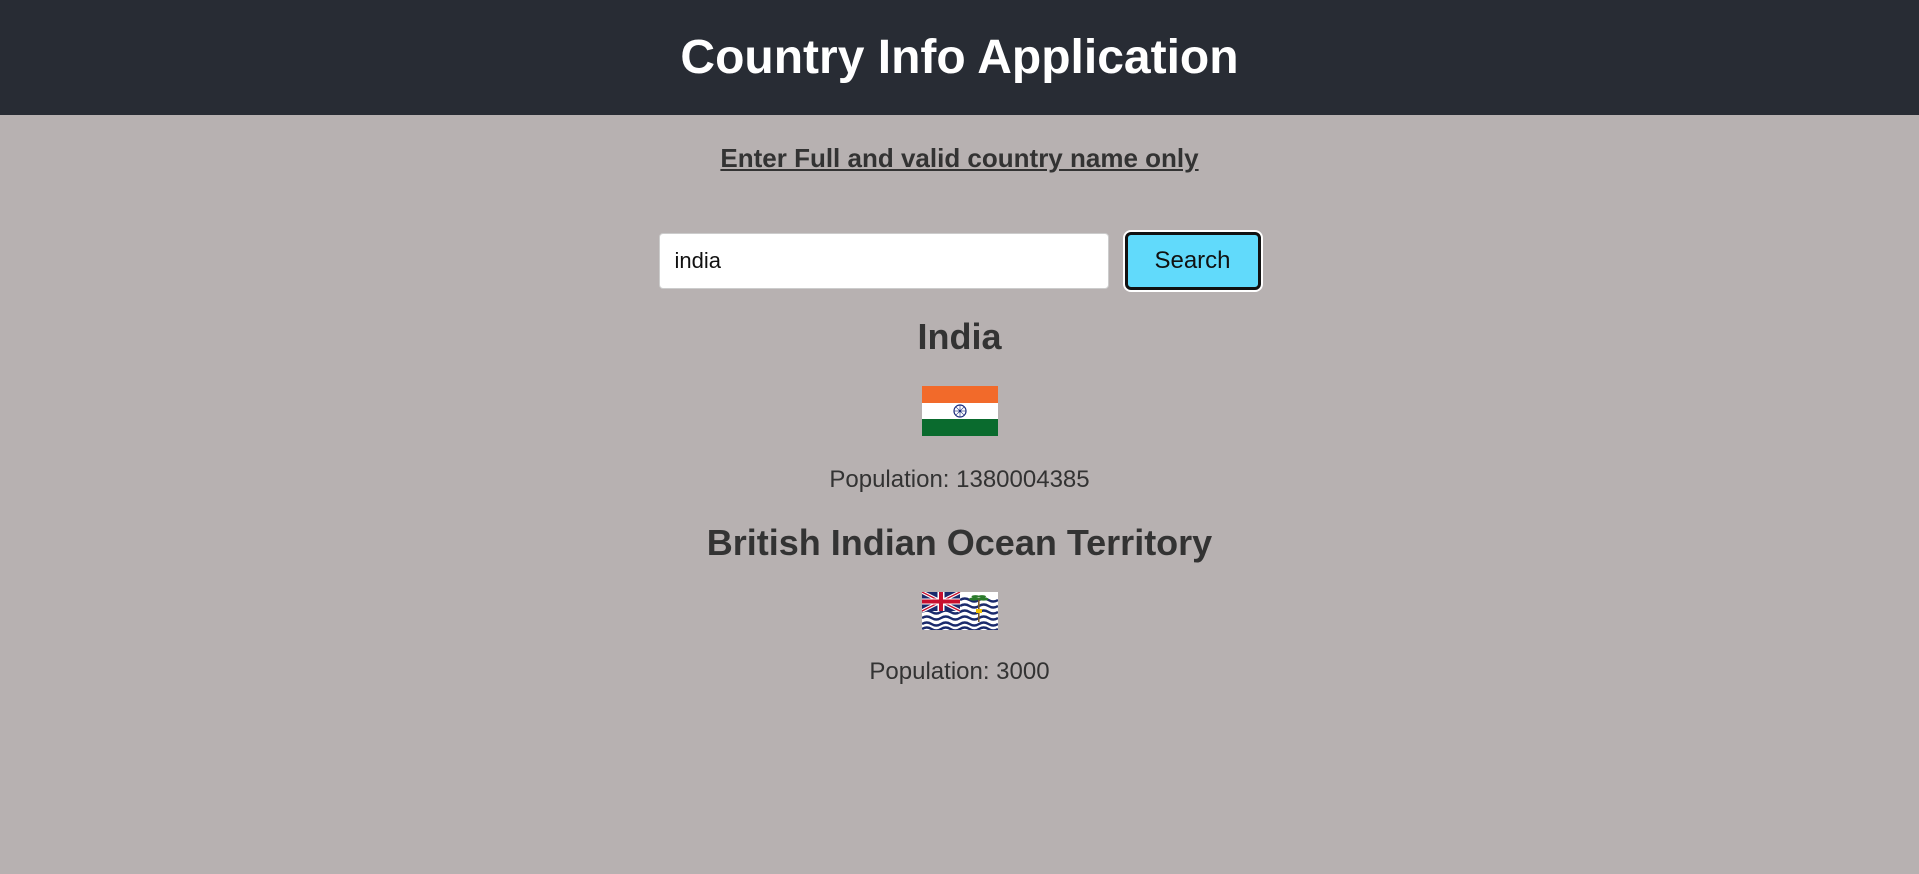 This screenshot has height=874, width=1919. I want to click on population-text: Population: 1380004385, so click(959, 479).